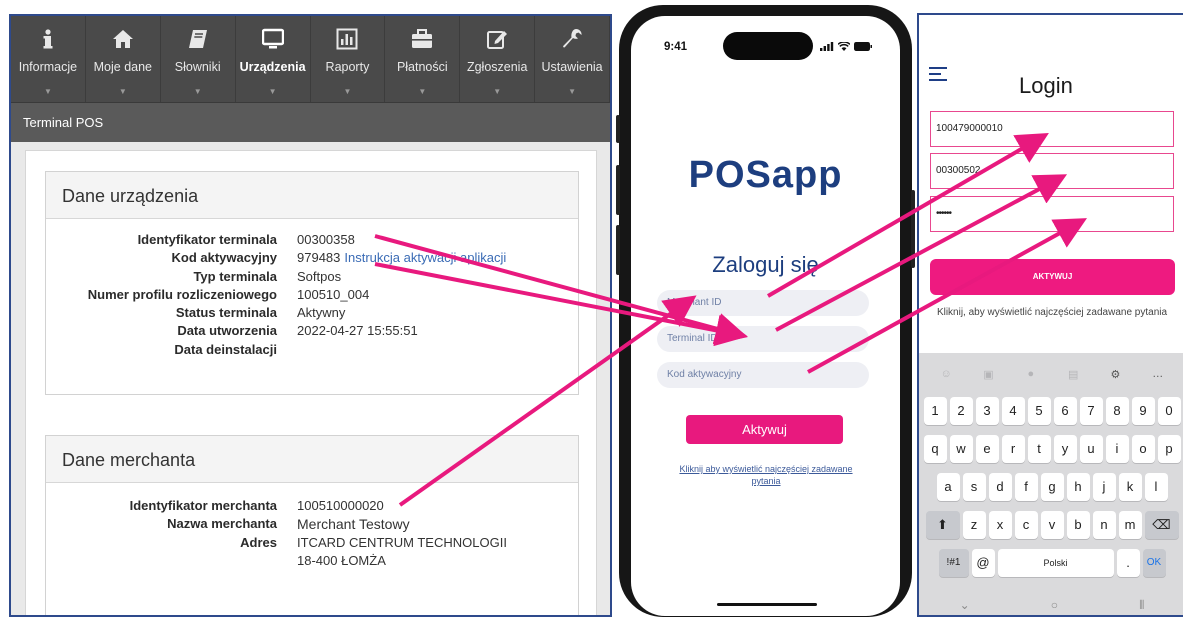 This screenshot has width=1183, height=617. What do you see at coordinates (122, 67) in the screenshot?
I see `nav-label: Moje dane` at bounding box center [122, 67].